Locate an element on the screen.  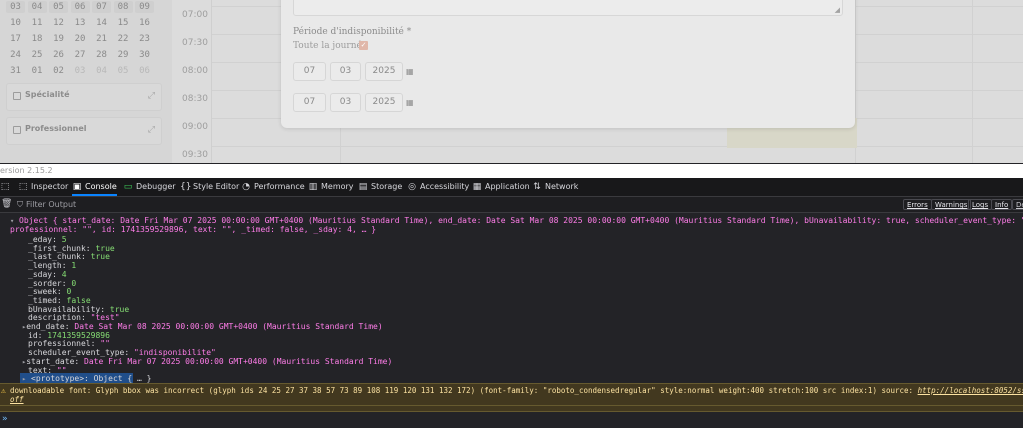
calendar-day: 27 is located at coordinates (80, 55).